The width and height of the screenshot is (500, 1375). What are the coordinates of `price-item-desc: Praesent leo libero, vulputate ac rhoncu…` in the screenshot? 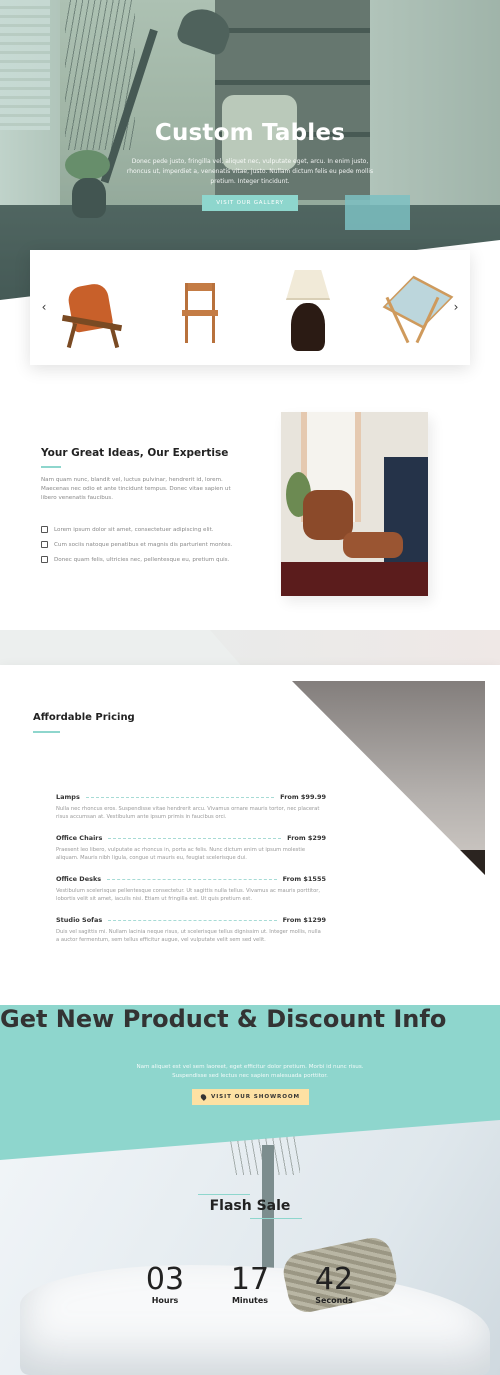 It's located at (181, 854).